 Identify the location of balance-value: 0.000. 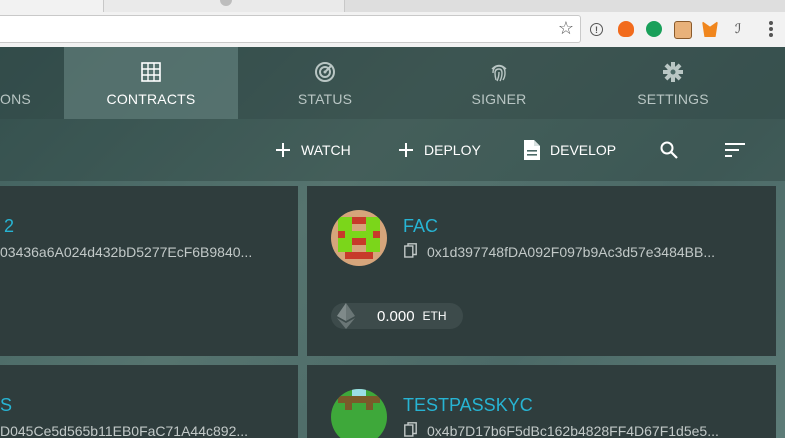
(396, 316).